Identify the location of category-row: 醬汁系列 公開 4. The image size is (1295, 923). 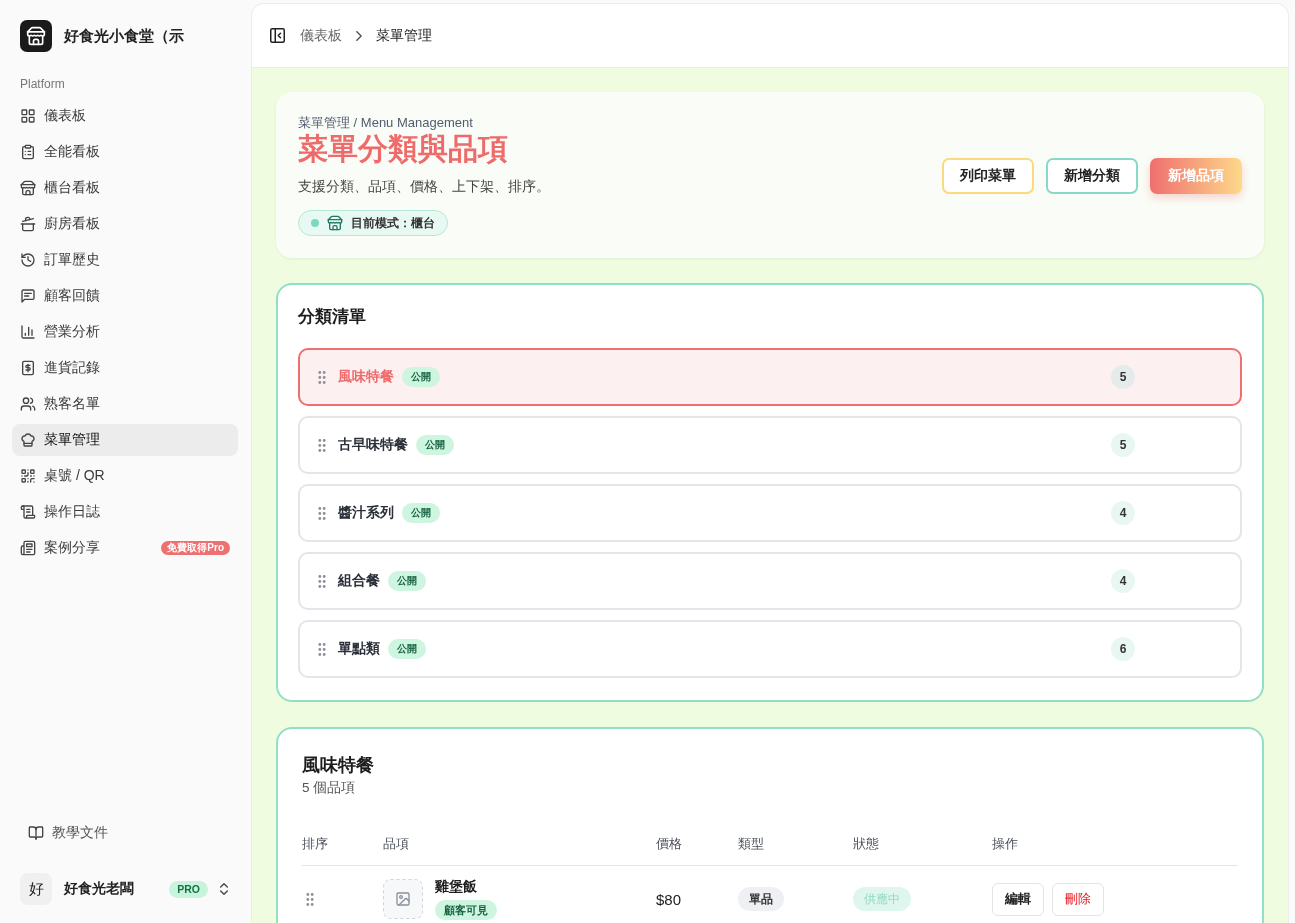
(770, 513).